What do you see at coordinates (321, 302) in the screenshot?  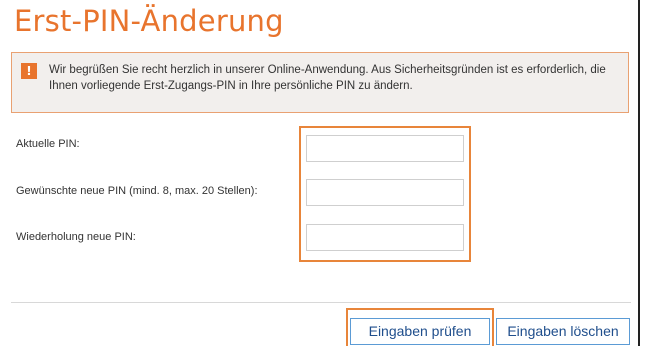 I see `form-separator` at bounding box center [321, 302].